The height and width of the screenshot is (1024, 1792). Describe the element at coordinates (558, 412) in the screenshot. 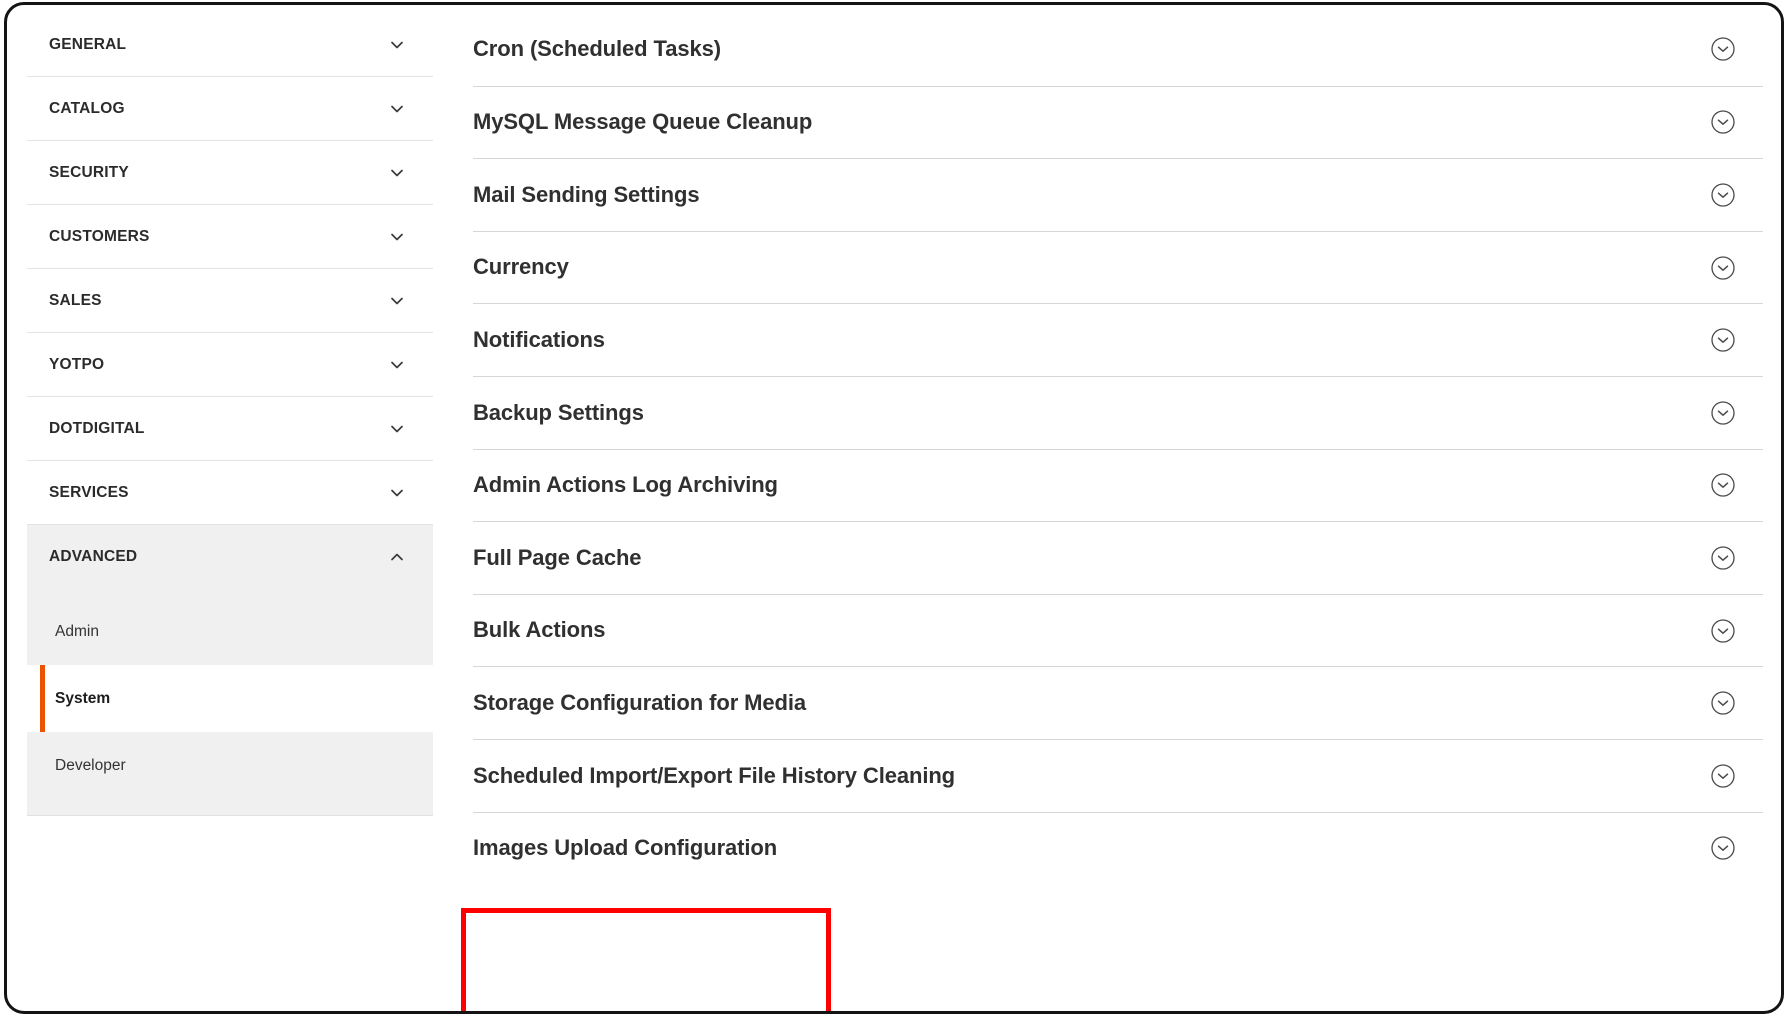

I see `config-group-title: Backup Settings` at that location.